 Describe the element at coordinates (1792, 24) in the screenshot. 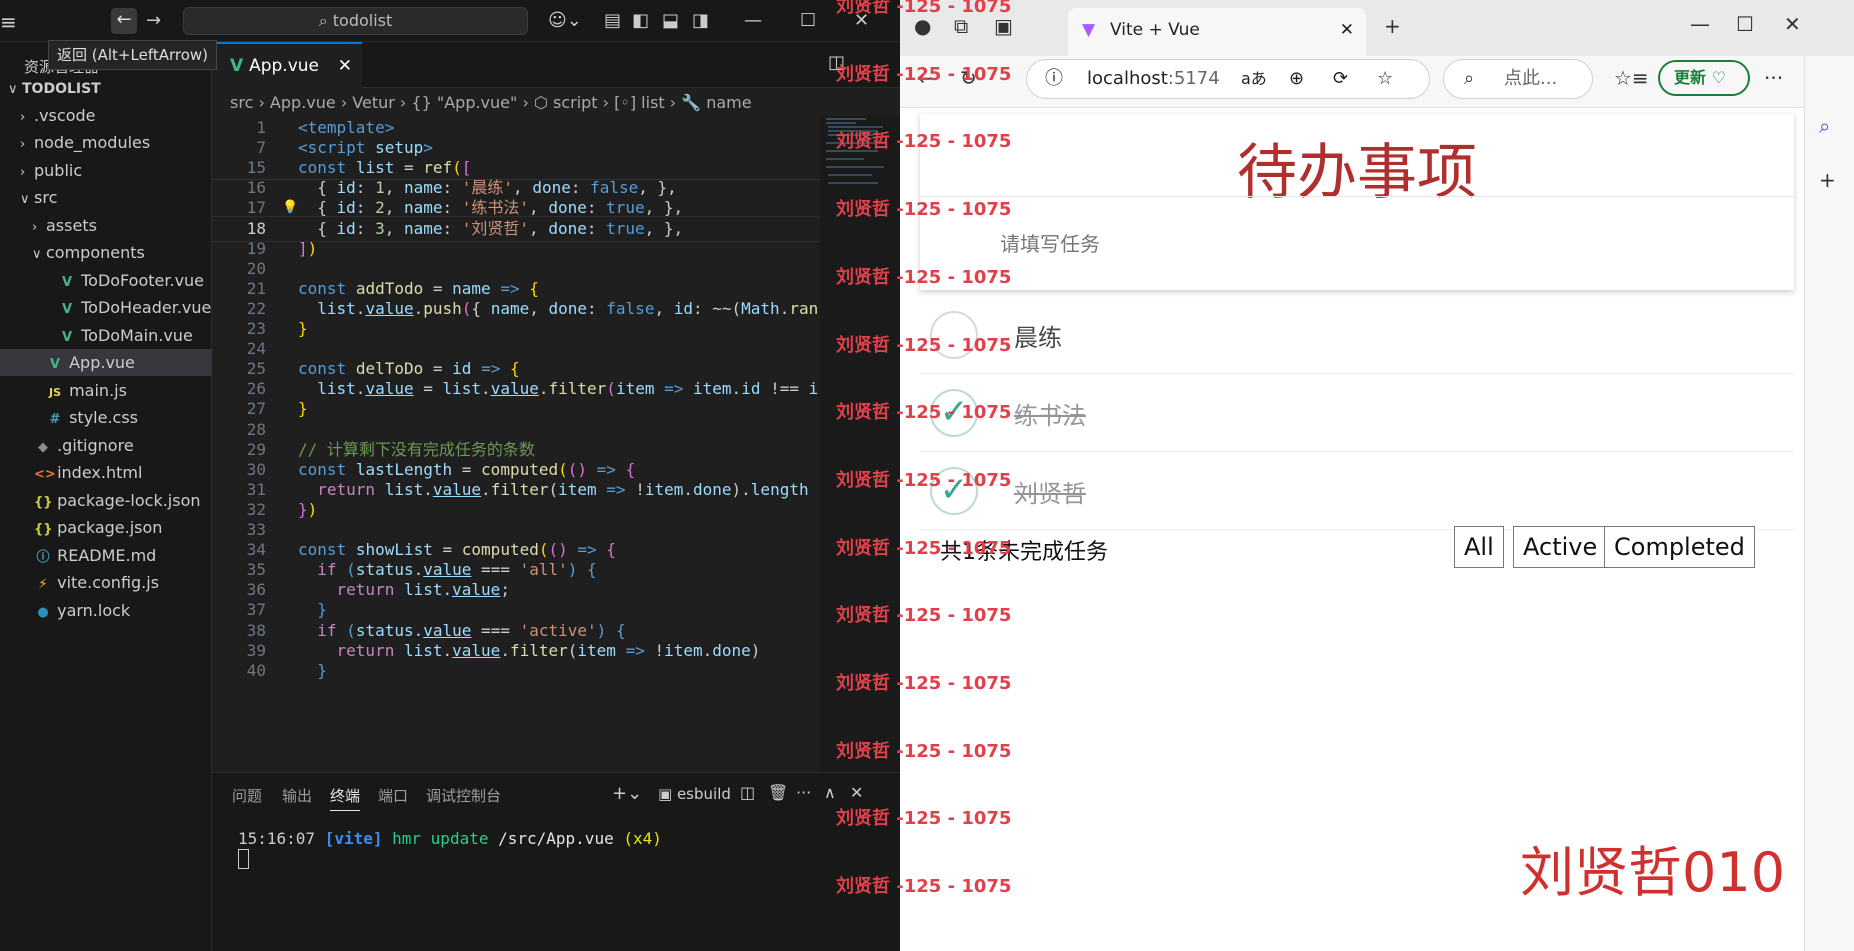

I see `close-icon: ✕` at that location.